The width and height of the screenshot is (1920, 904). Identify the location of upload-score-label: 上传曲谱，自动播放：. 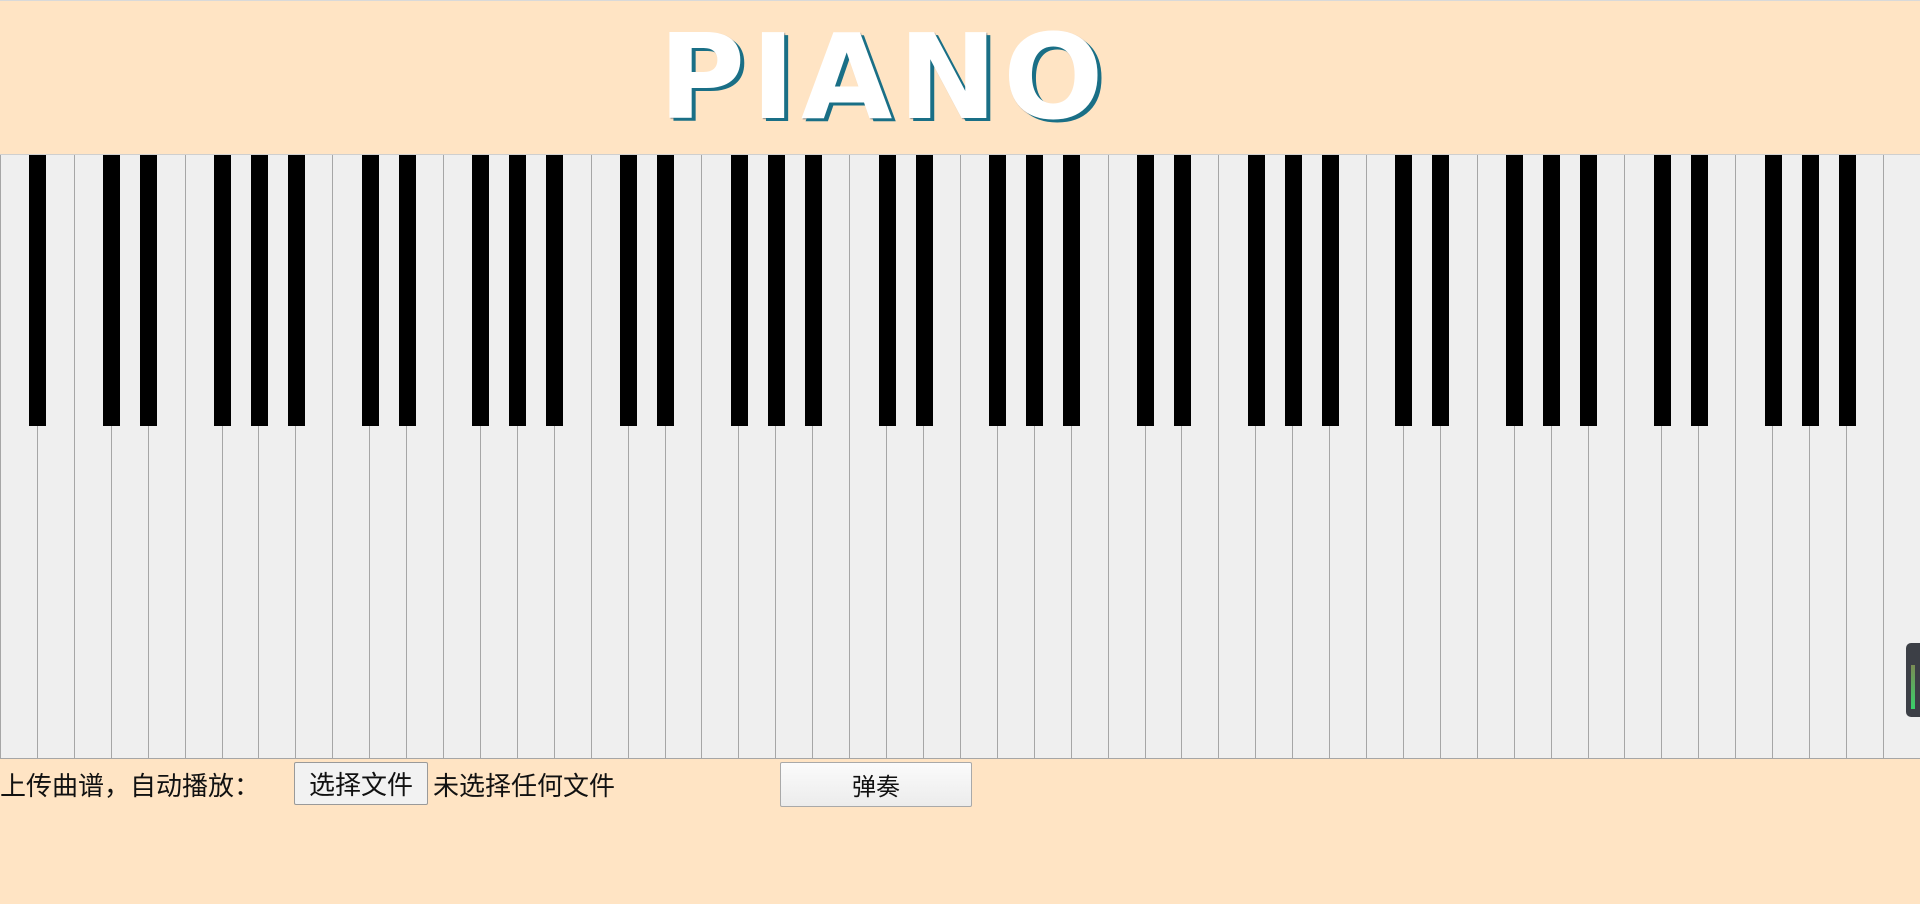
(130, 787).